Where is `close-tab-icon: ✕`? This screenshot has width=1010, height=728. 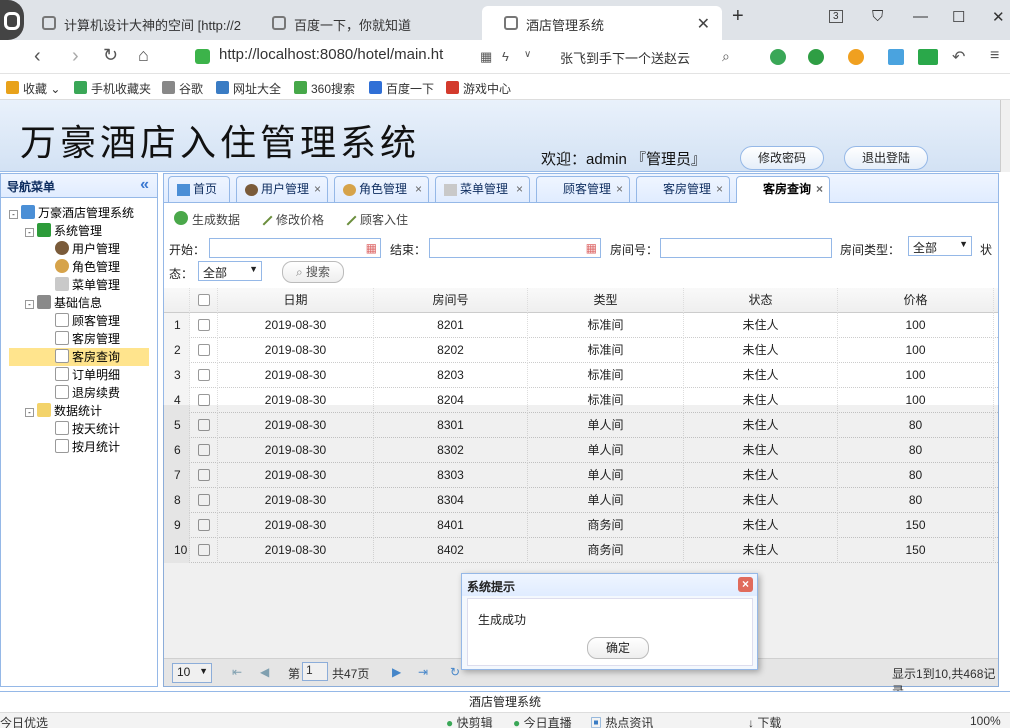 close-tab-icon: ✕ is located at coordinates (703, 24).